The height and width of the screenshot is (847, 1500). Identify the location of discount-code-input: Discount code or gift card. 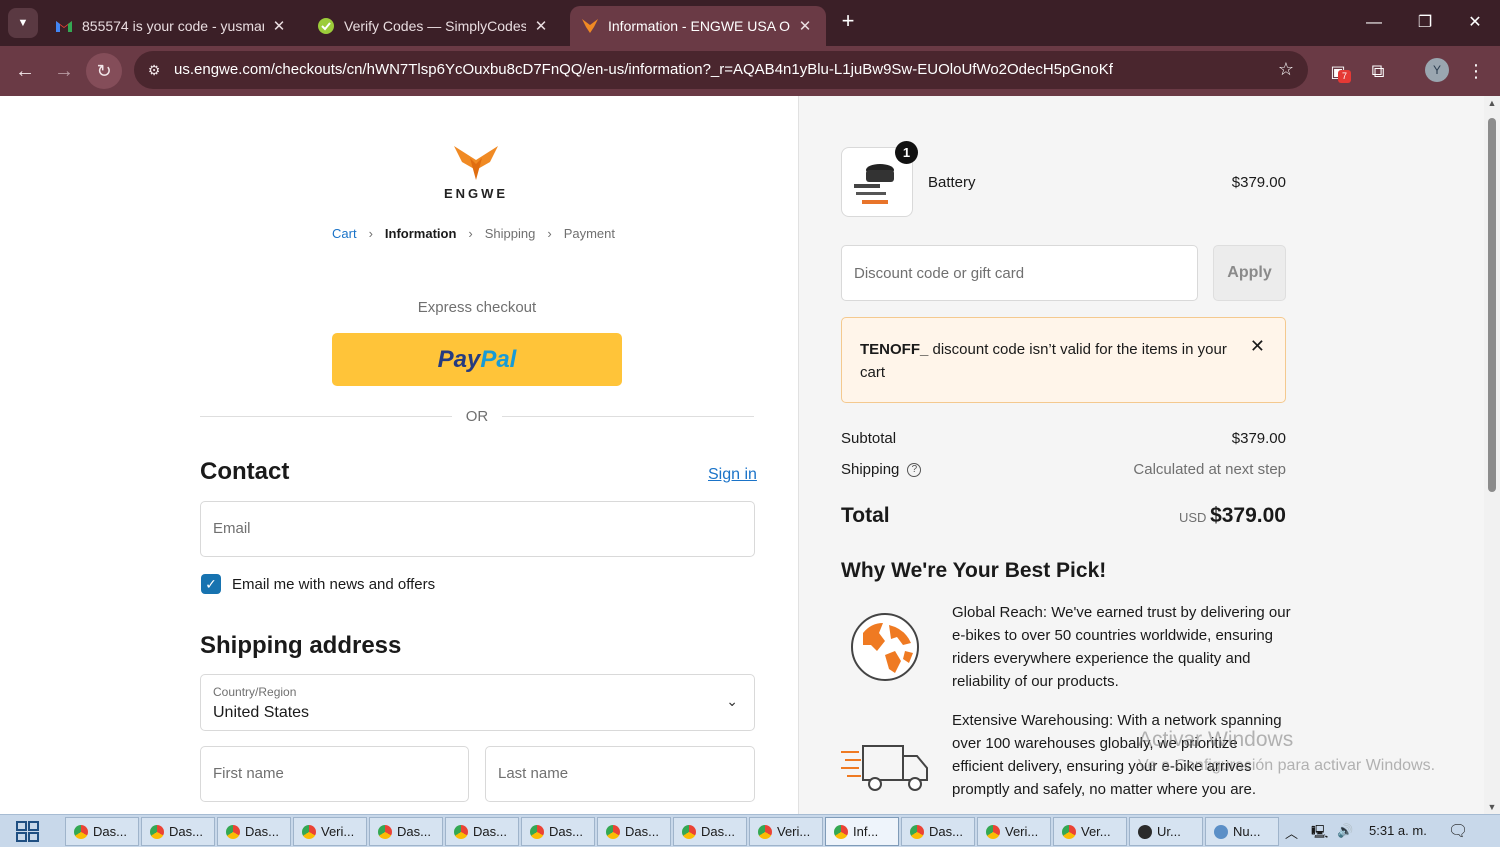
(1019, 273).